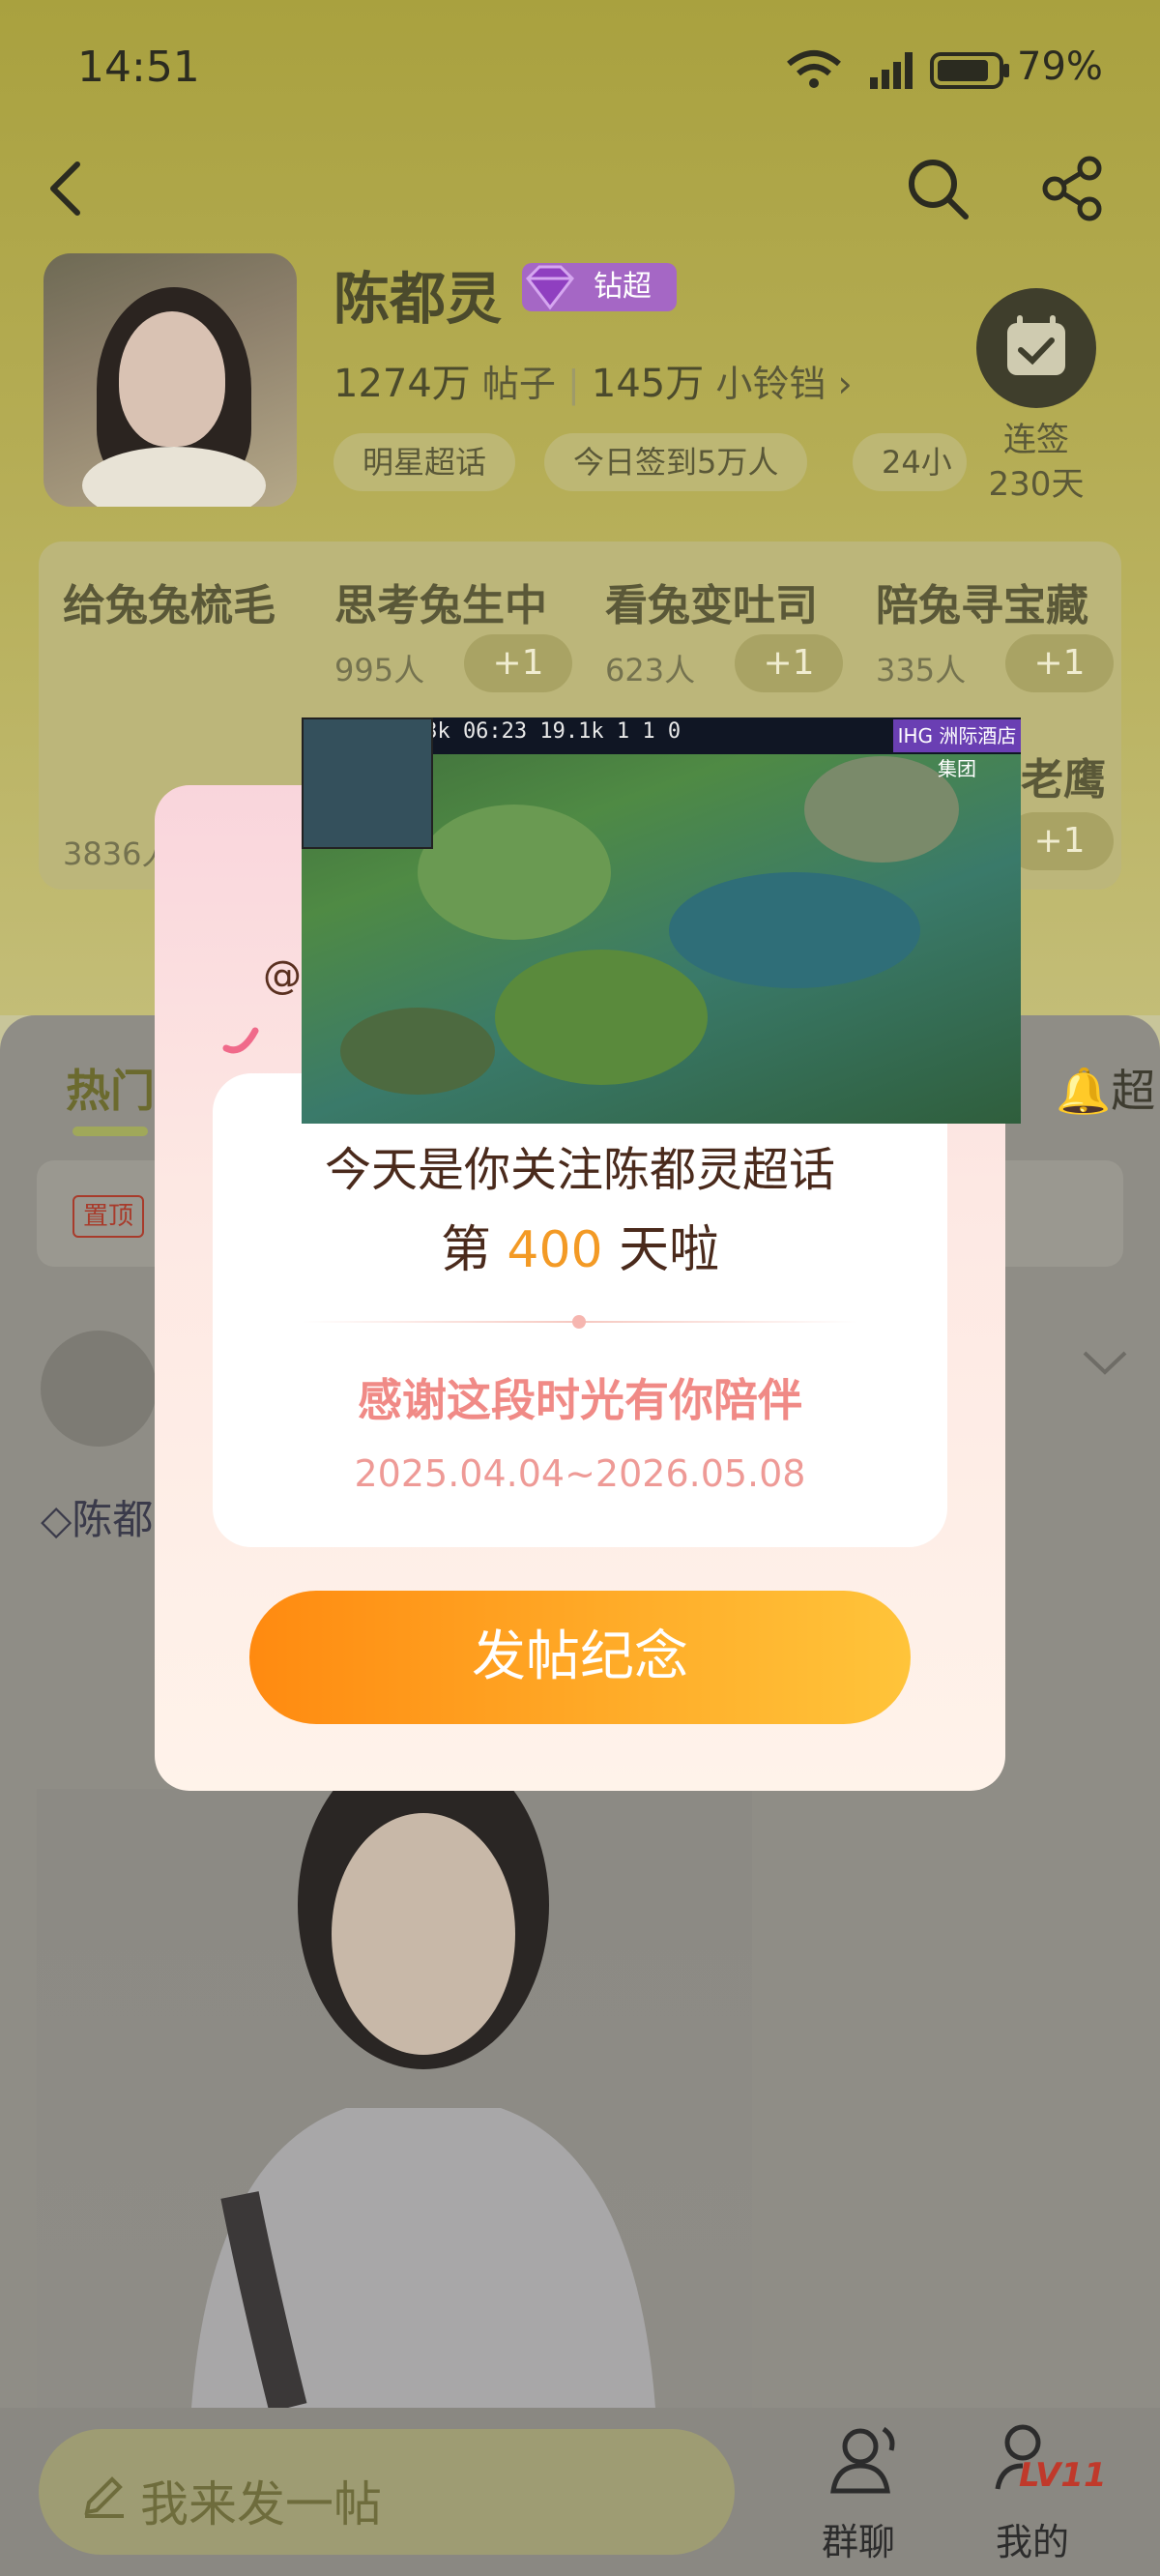 This screenshot has width=1160, height=2576. Describe the element at coordinates (68, 188) in the screenshot. I see `back-arrow-icon` at that location.